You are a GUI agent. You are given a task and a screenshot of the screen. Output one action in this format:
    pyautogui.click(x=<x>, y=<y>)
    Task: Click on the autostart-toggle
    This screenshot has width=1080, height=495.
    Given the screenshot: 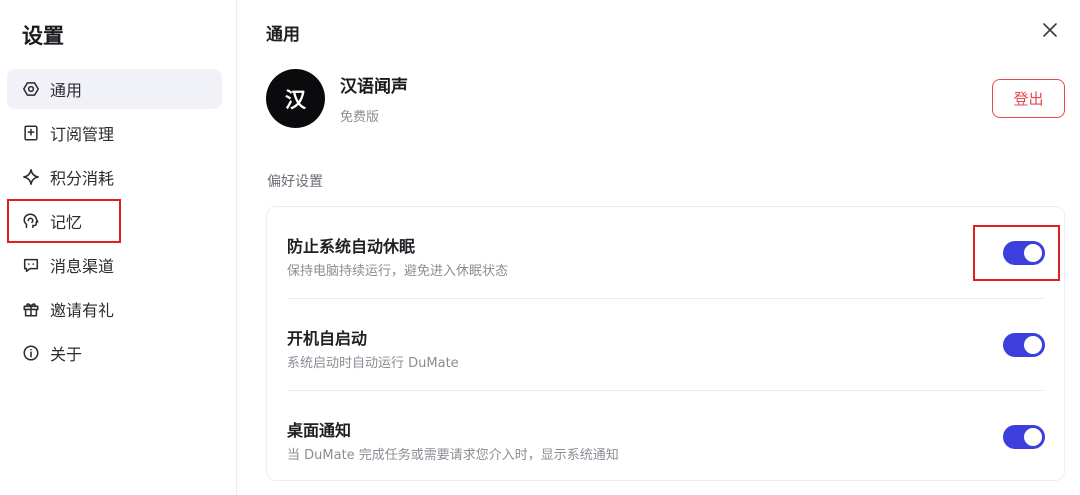 What is the action you would take?
    pyautogui.click(x=1024, y=345)
    